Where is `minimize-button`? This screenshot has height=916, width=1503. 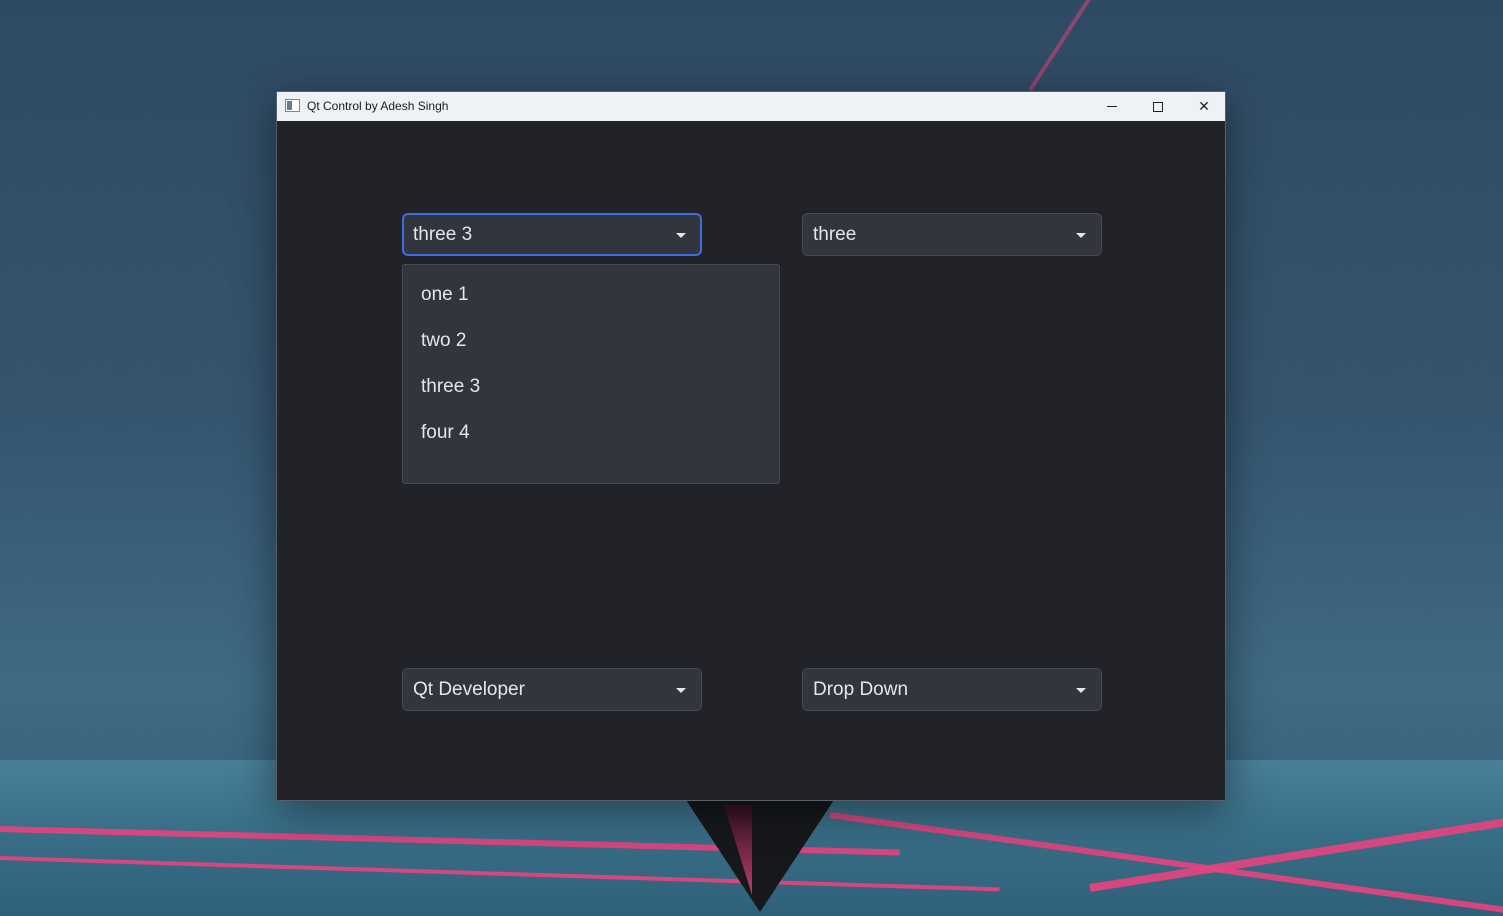
minimize-button is located at coordinates (1112, 106).